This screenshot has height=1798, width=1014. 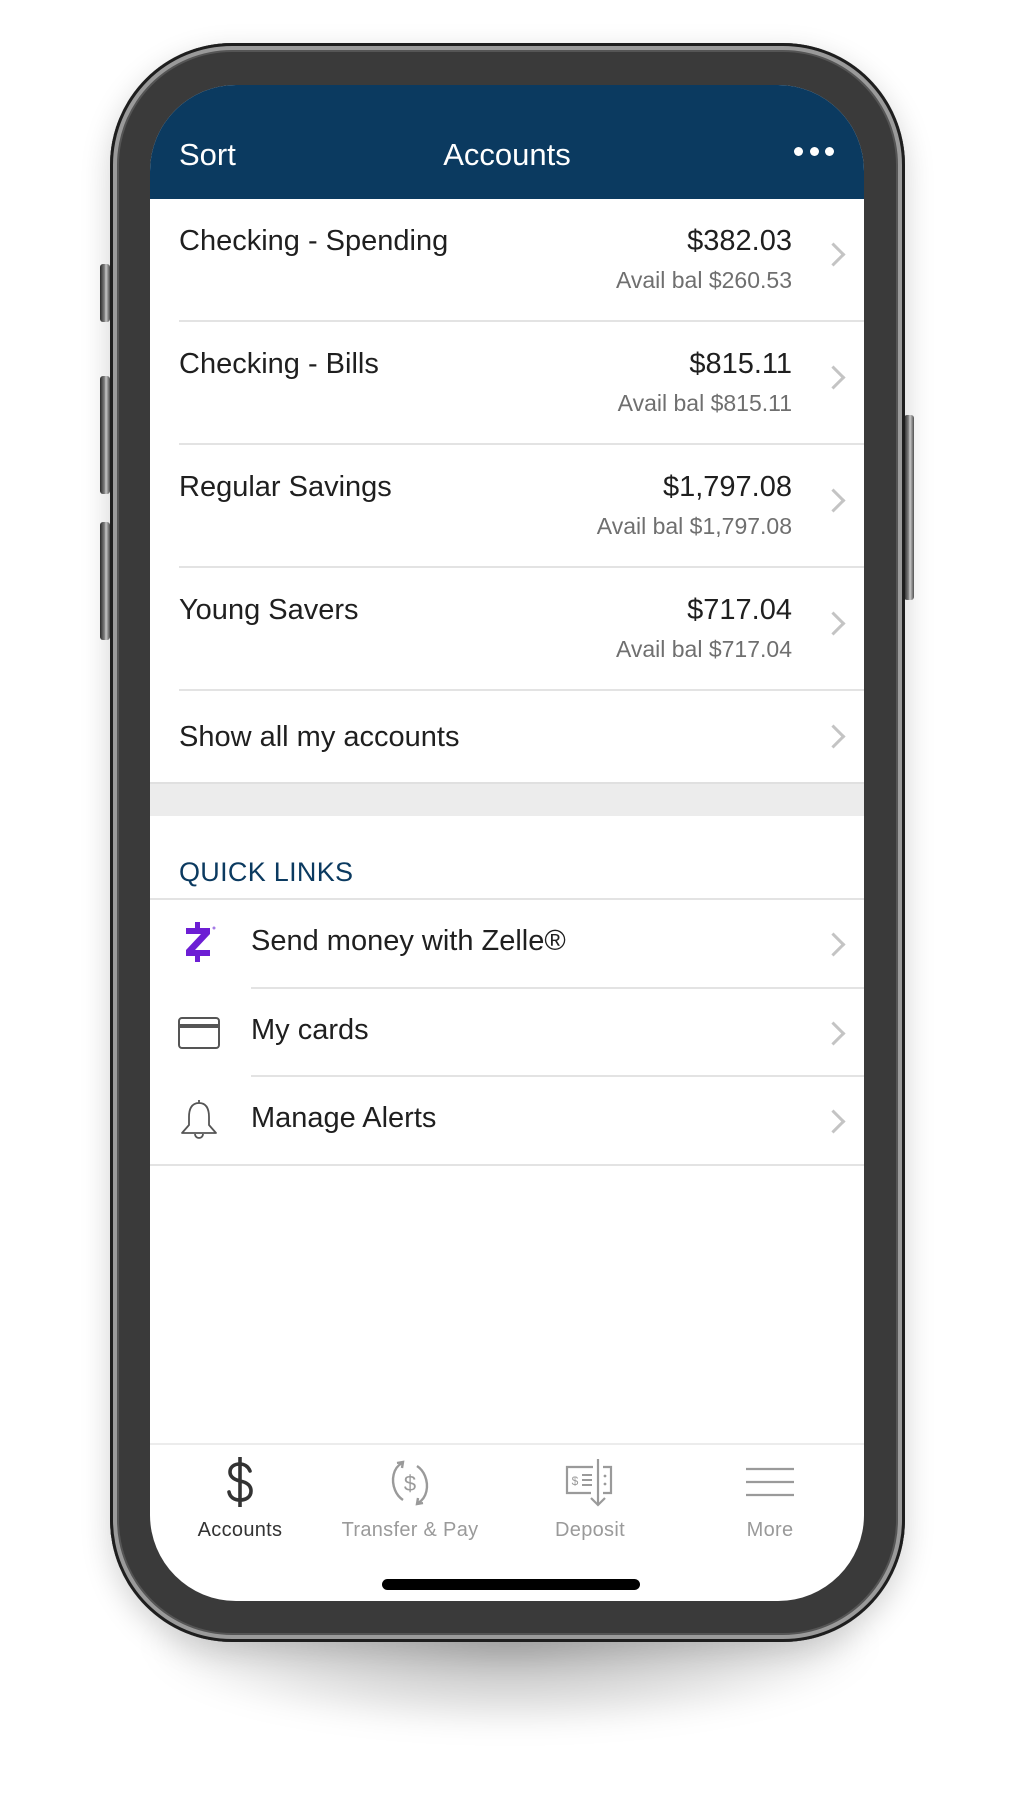 I want to click on account-balance: $815.11, so click(x=740, y=364).